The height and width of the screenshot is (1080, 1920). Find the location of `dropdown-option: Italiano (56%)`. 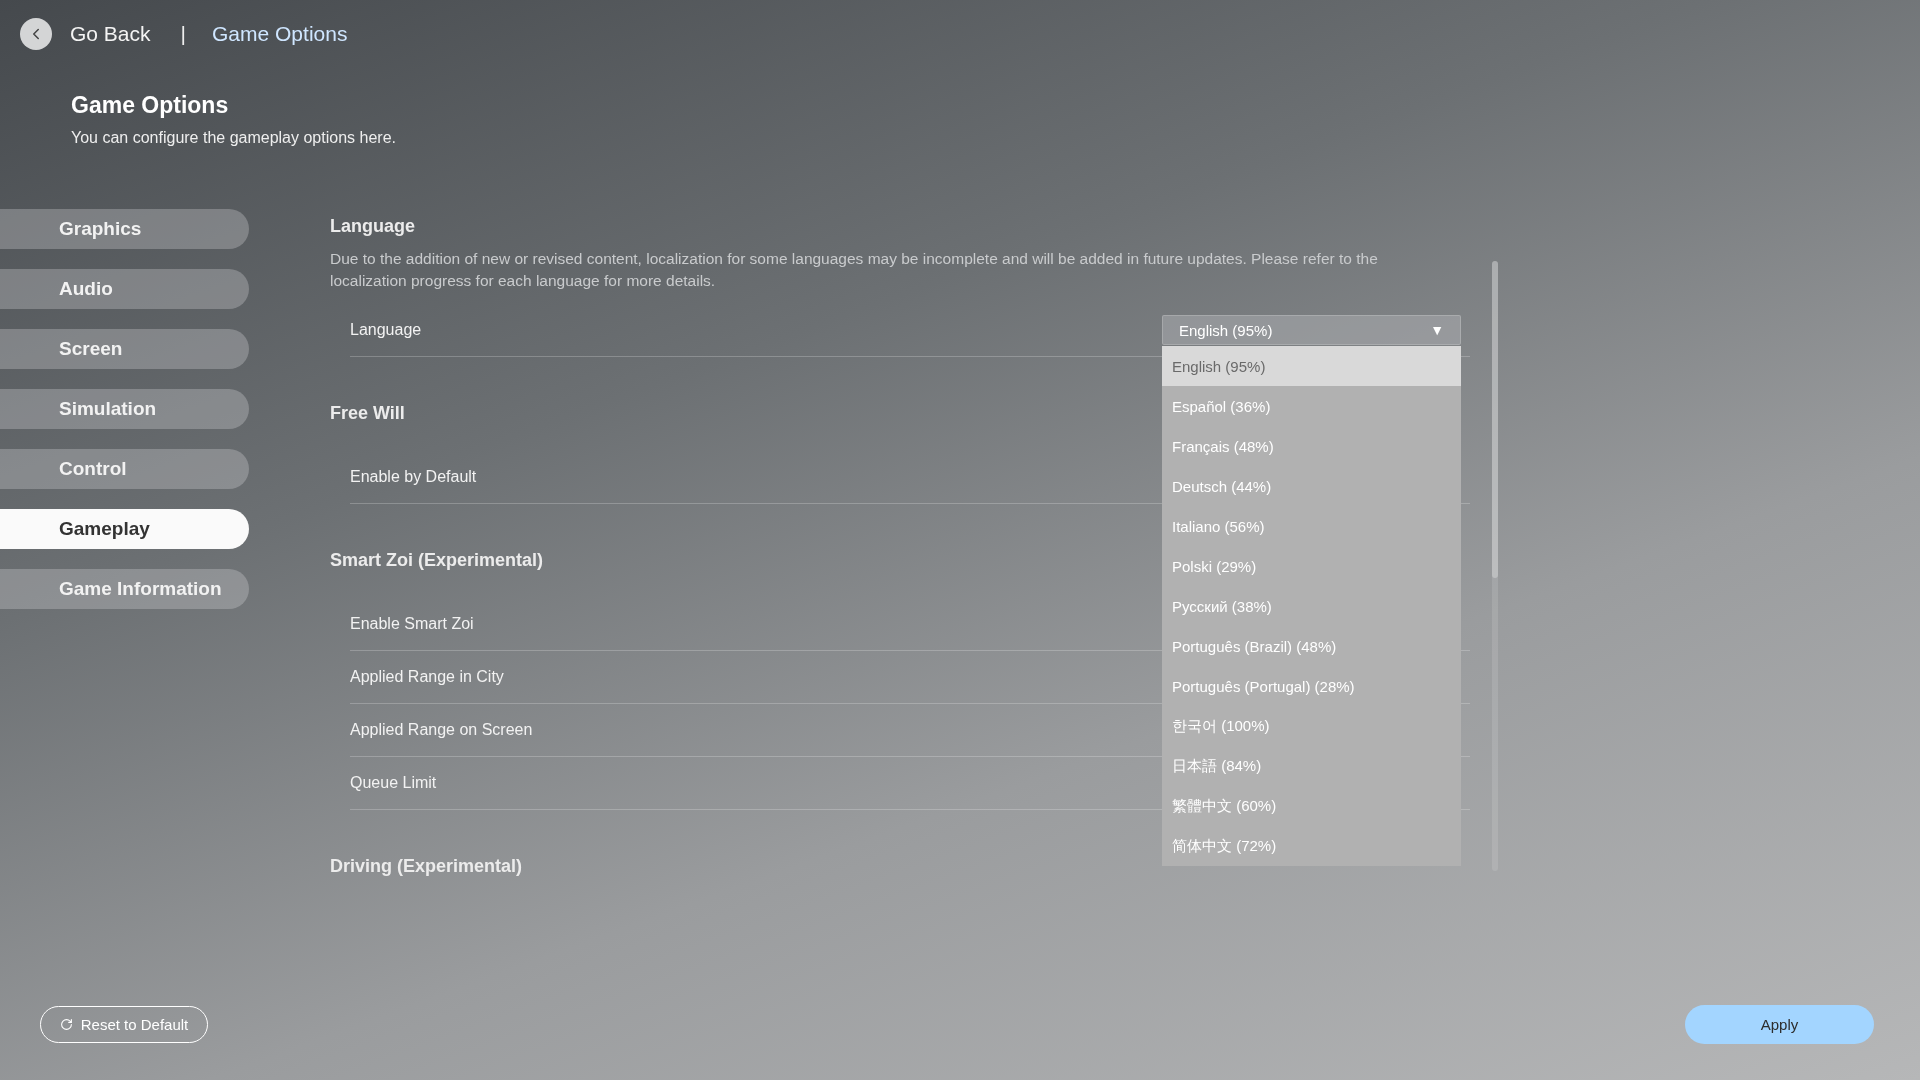

dropdown-option: Italiano (56%) is located at coordinates (1311, 526).